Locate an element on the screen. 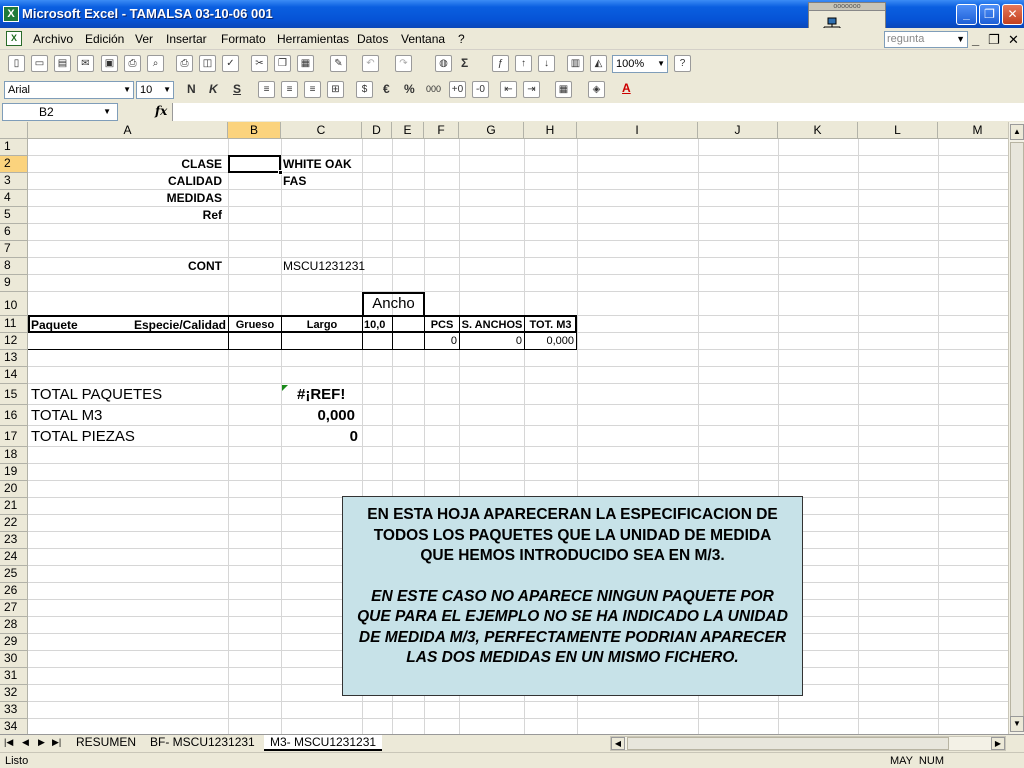  workbook-icon: X is located at coordinates (14, 38).